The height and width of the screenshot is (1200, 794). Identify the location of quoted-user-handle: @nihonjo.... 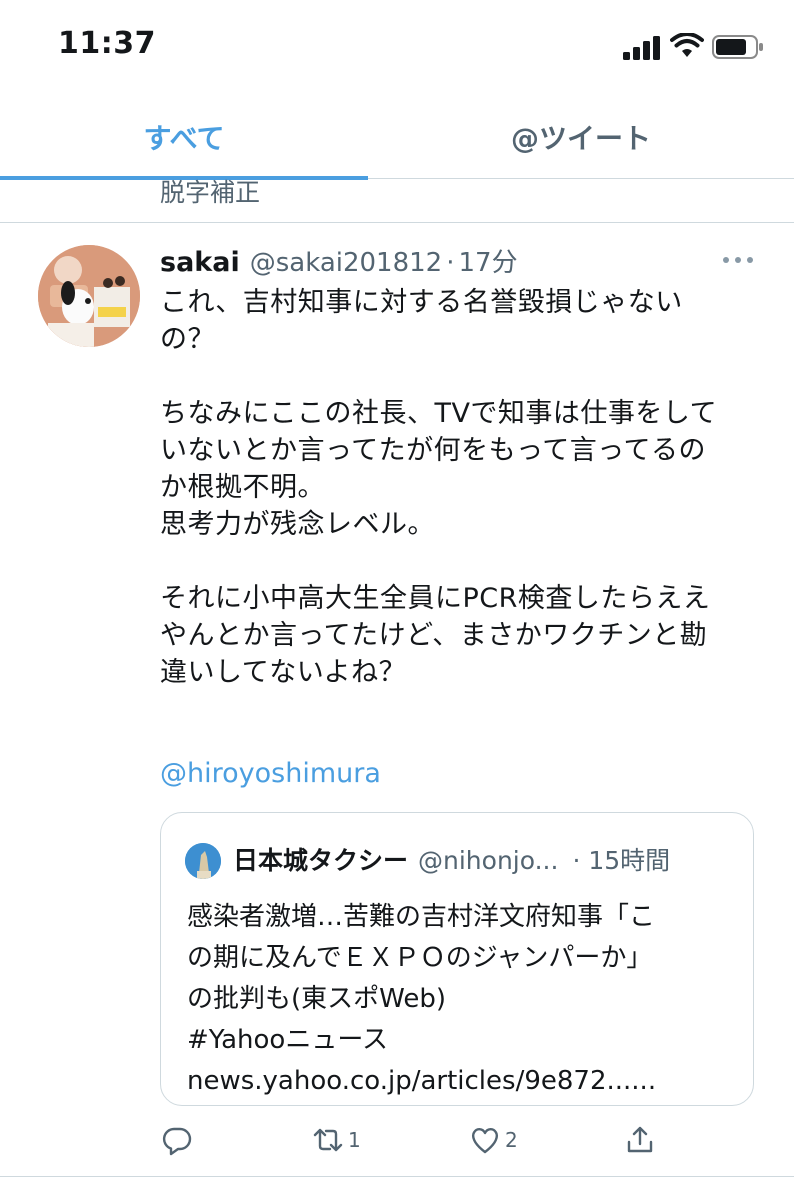
(488, 860).